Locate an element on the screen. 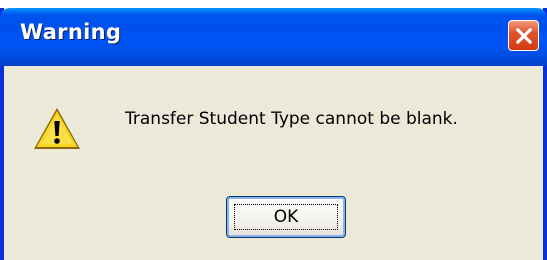 This screenshot has width=547, height=260. ok-button-label: OK is located at coordinates (286, 217).